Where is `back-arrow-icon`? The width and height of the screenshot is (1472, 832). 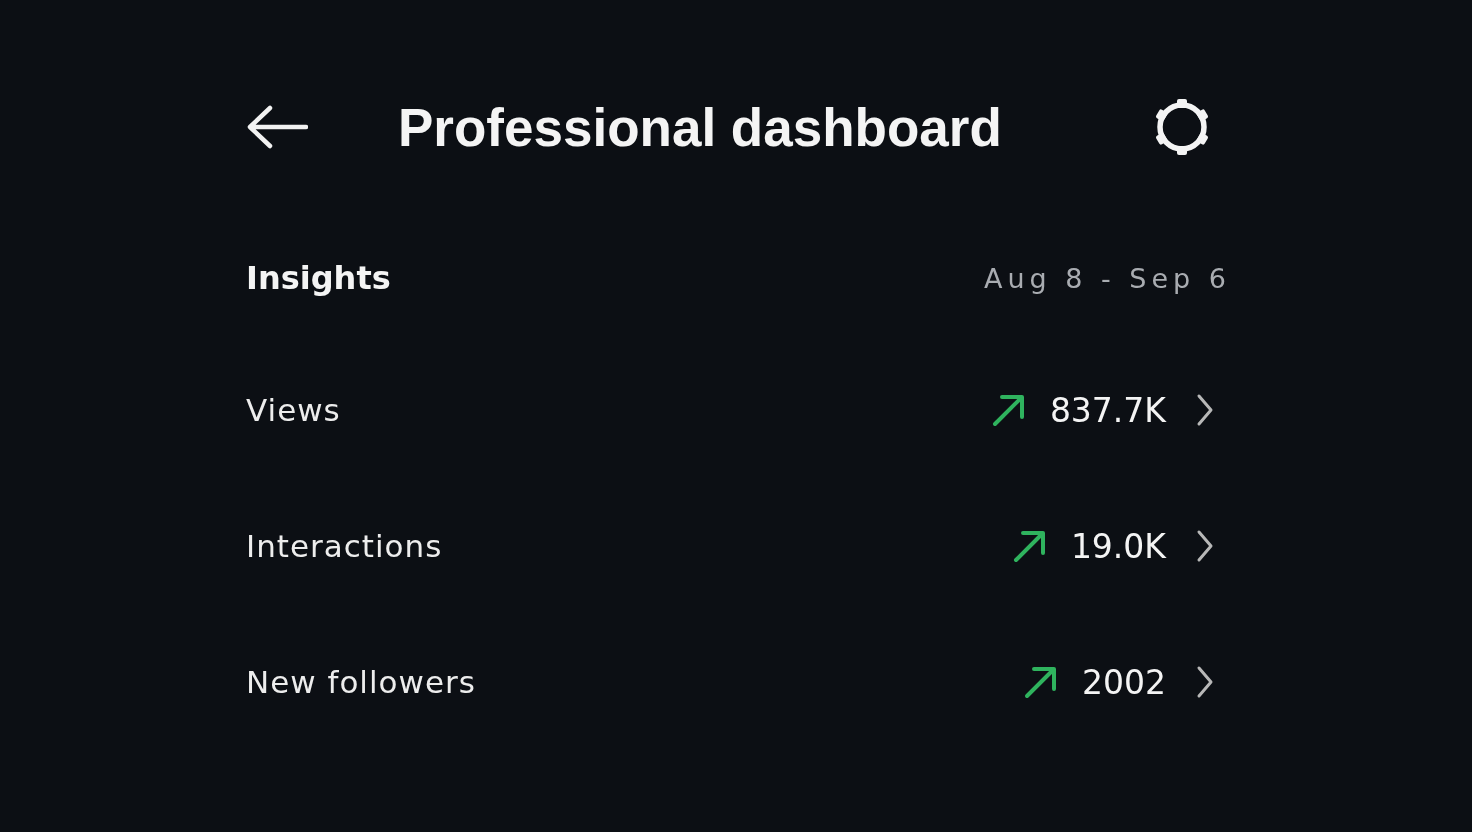 back-arrow-icon is located at coordinates (277, 127).